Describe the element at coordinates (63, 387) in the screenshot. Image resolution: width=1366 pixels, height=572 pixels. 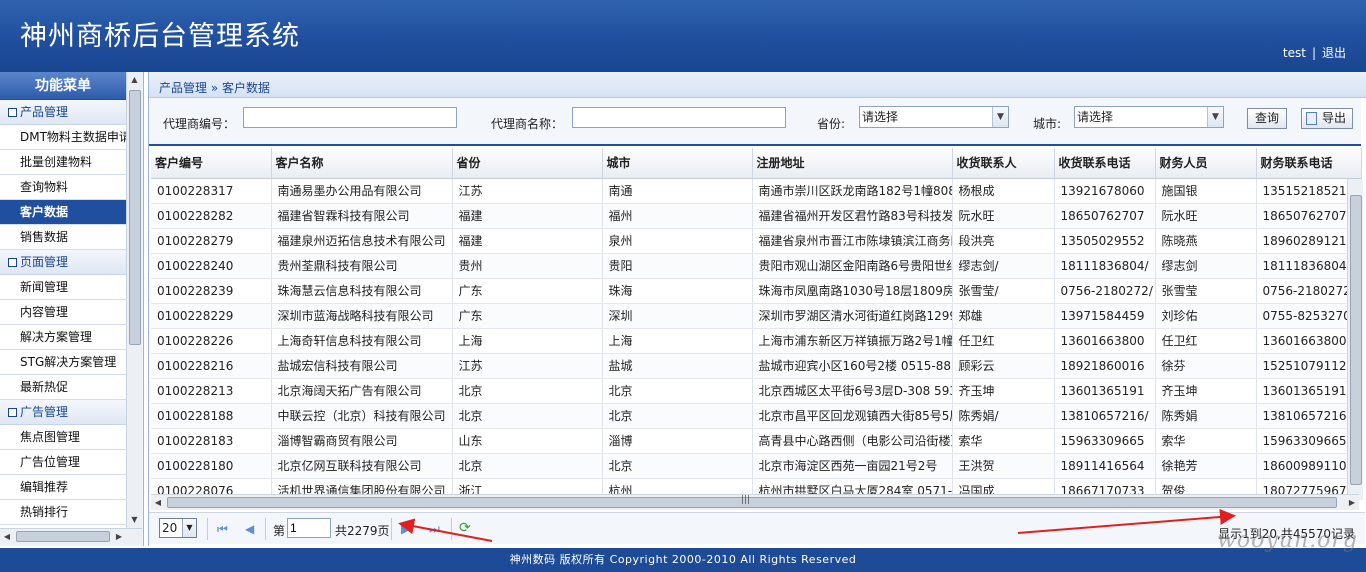
I see `menu-item-hot-promo: 最新热促` at that location.